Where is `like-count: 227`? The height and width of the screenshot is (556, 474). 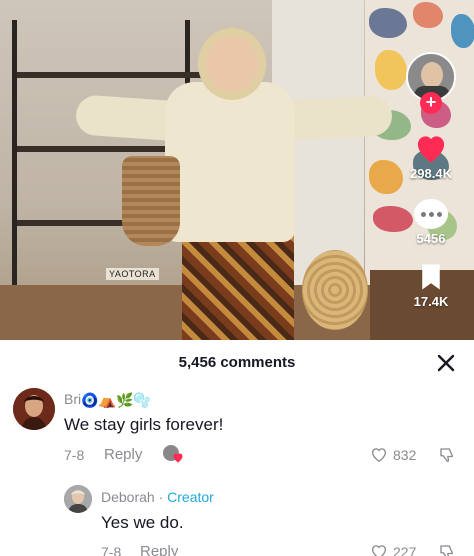
like-count: 227 is located at coordinates (405, 549).